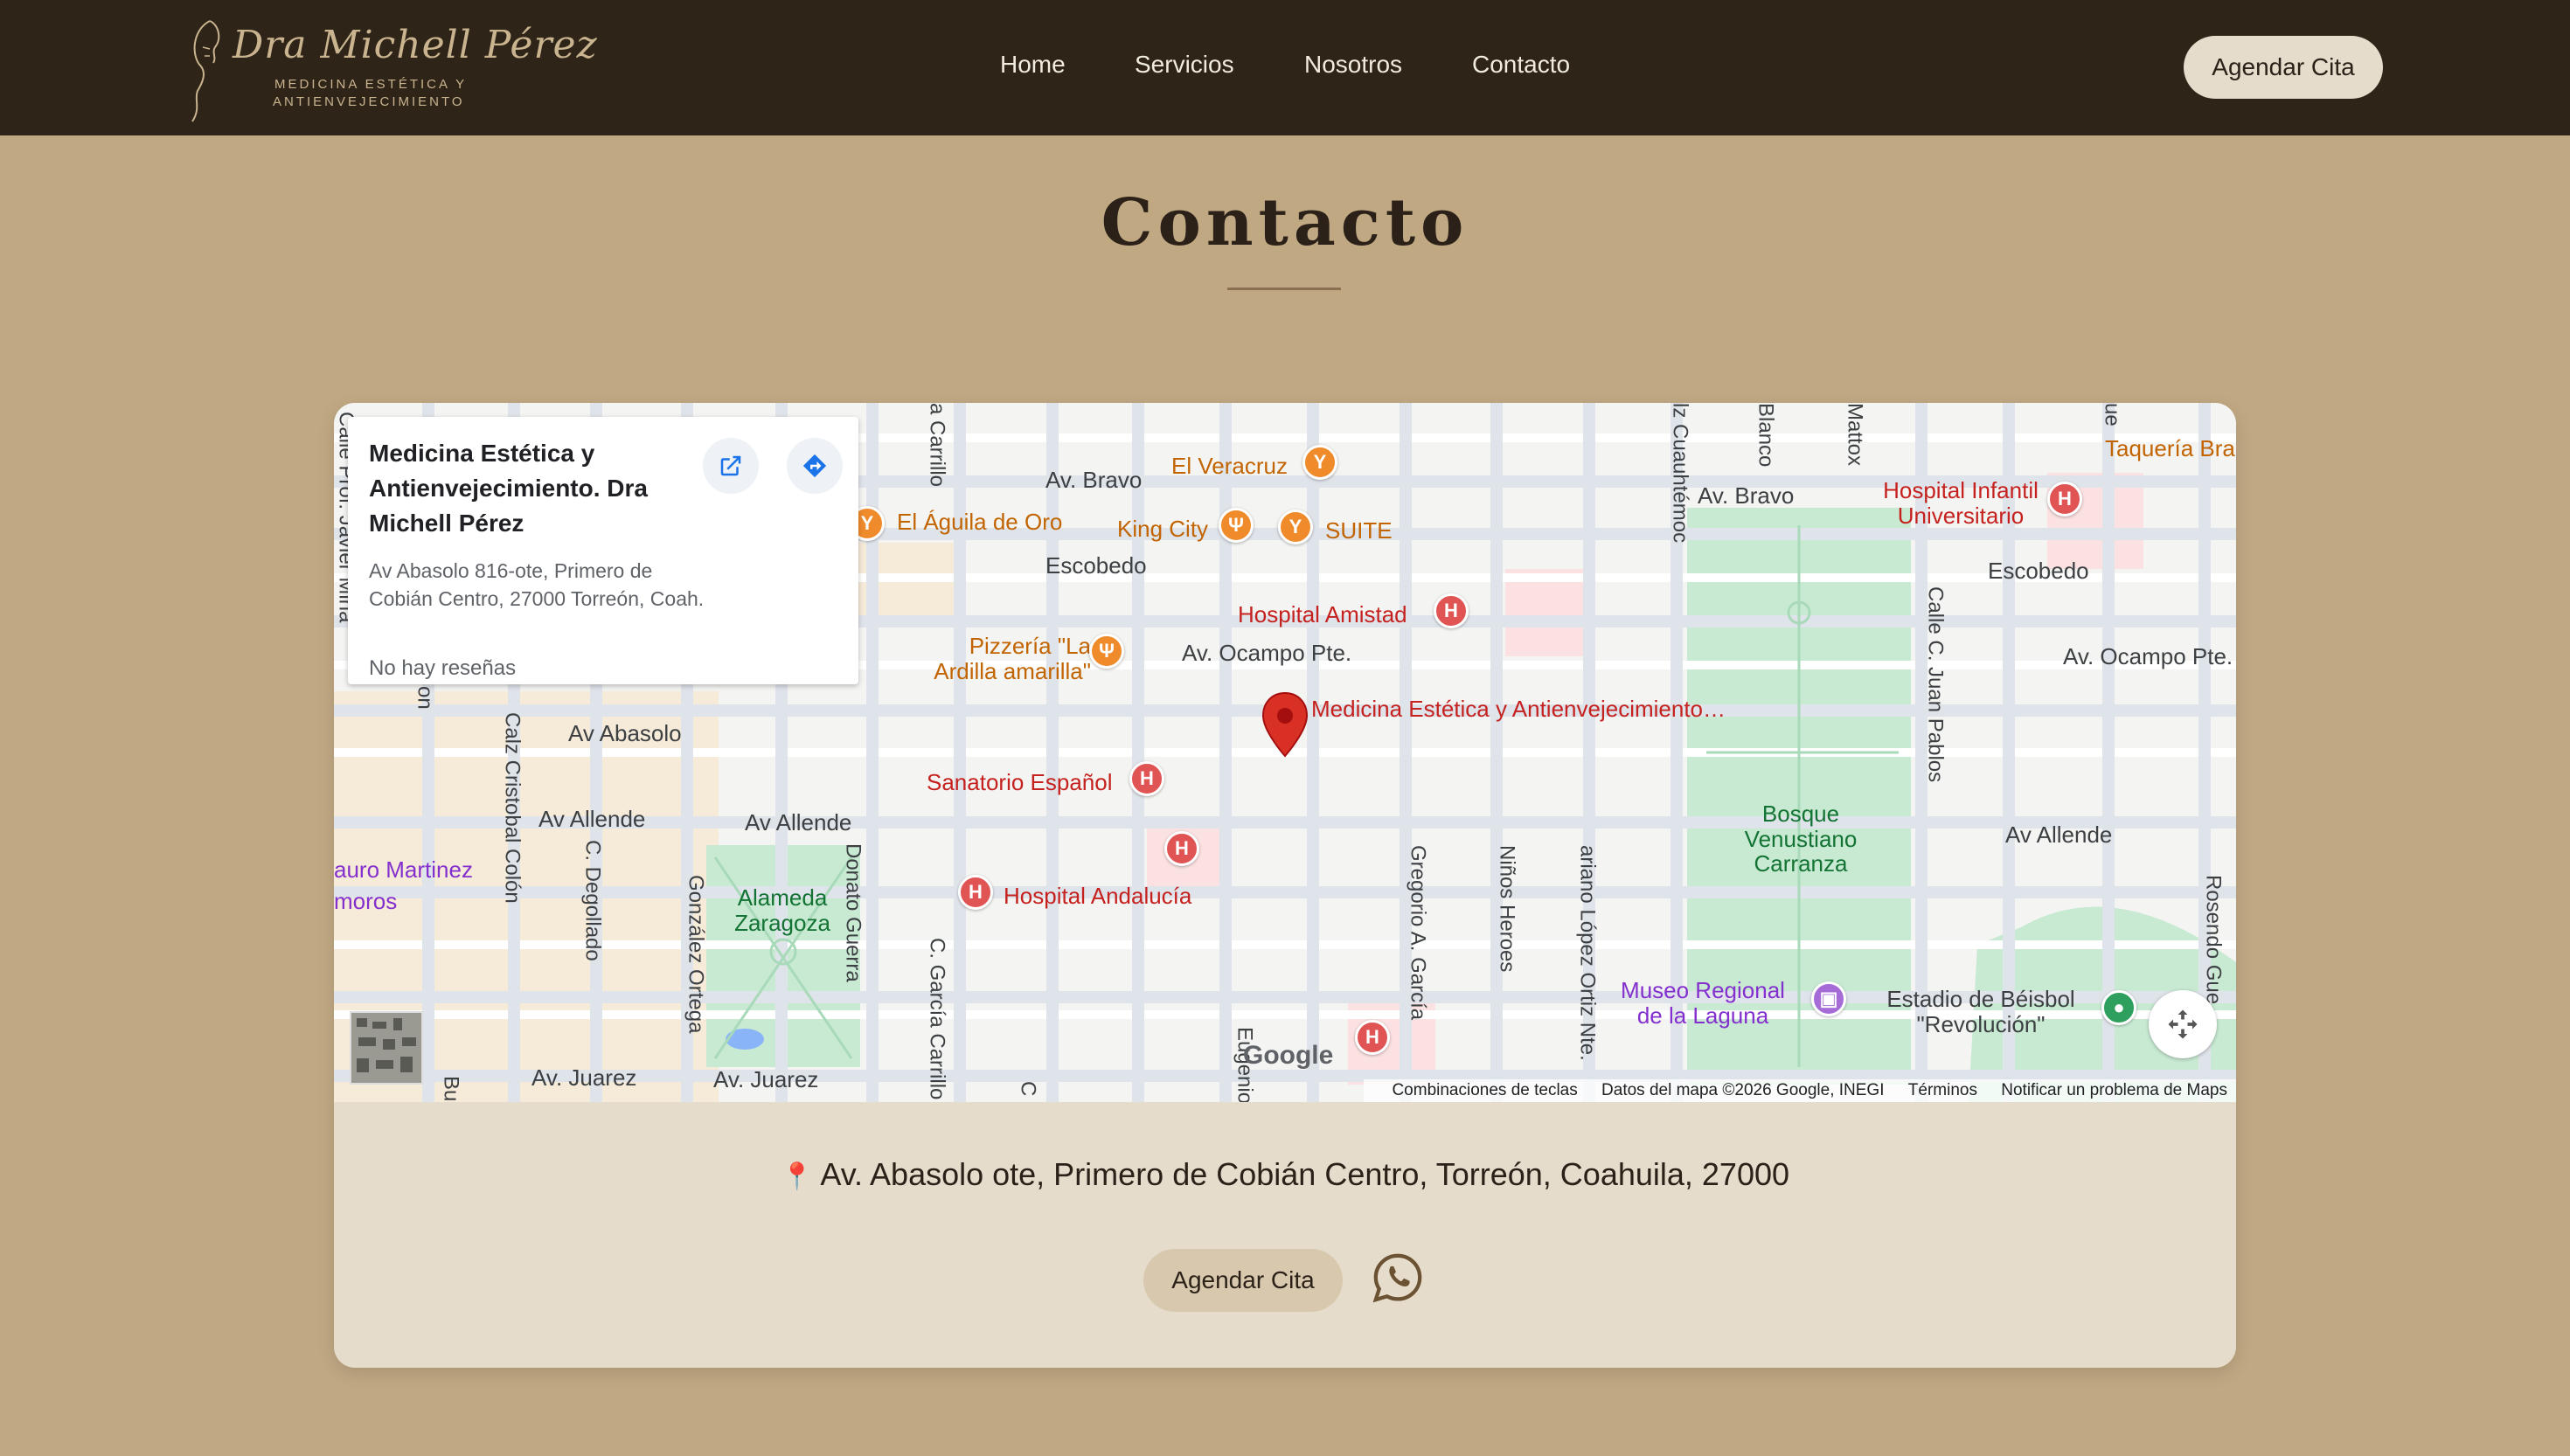  I want to click on street-juan-pablos: Calle C. Juan Pablos, so click(1935, 684).